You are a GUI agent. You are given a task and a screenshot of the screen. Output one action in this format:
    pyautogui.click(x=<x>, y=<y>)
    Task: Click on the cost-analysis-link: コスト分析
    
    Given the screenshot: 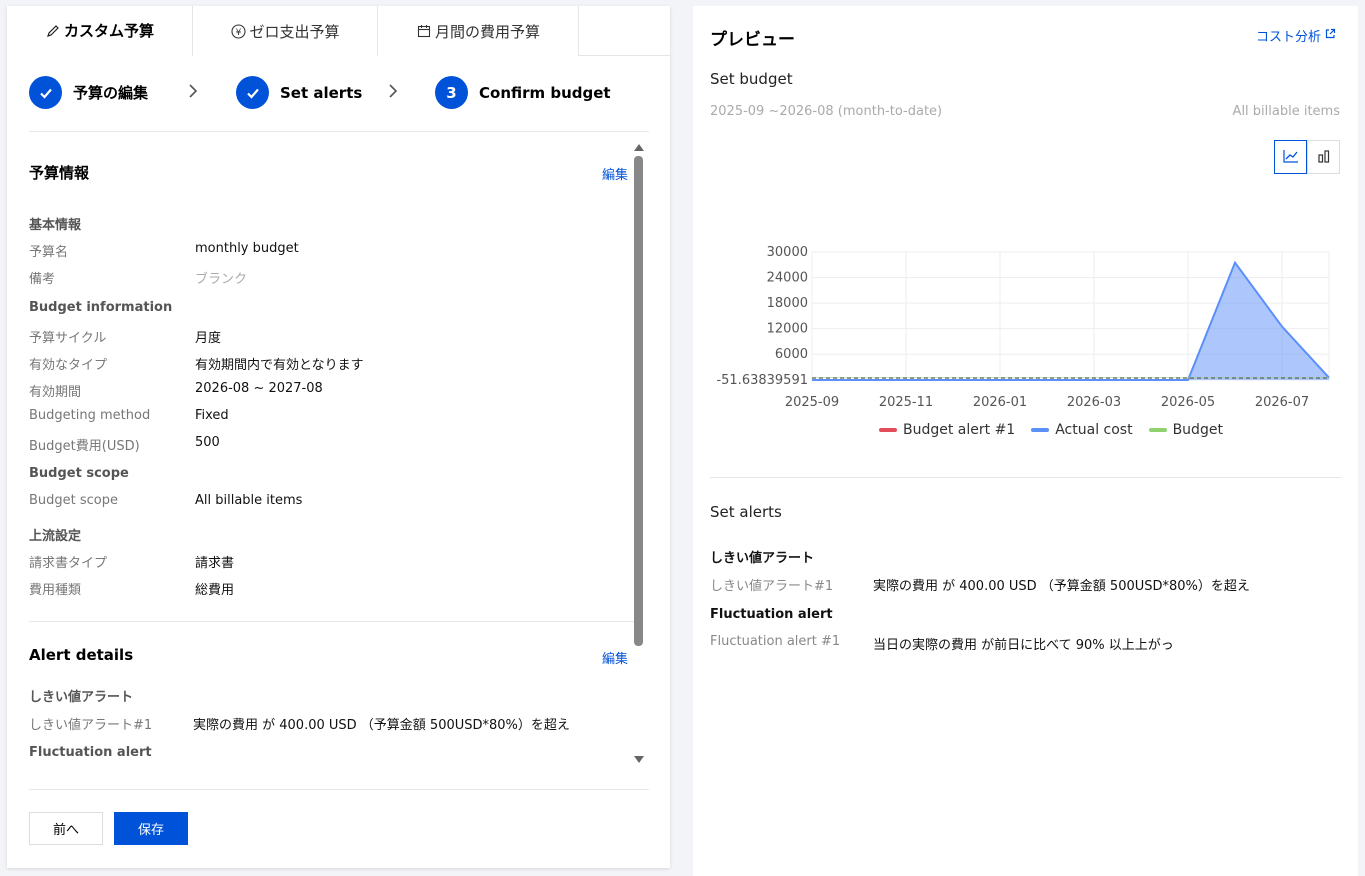 What is the action you would take?
    pyautogui.click(x=1296, y=35)
    